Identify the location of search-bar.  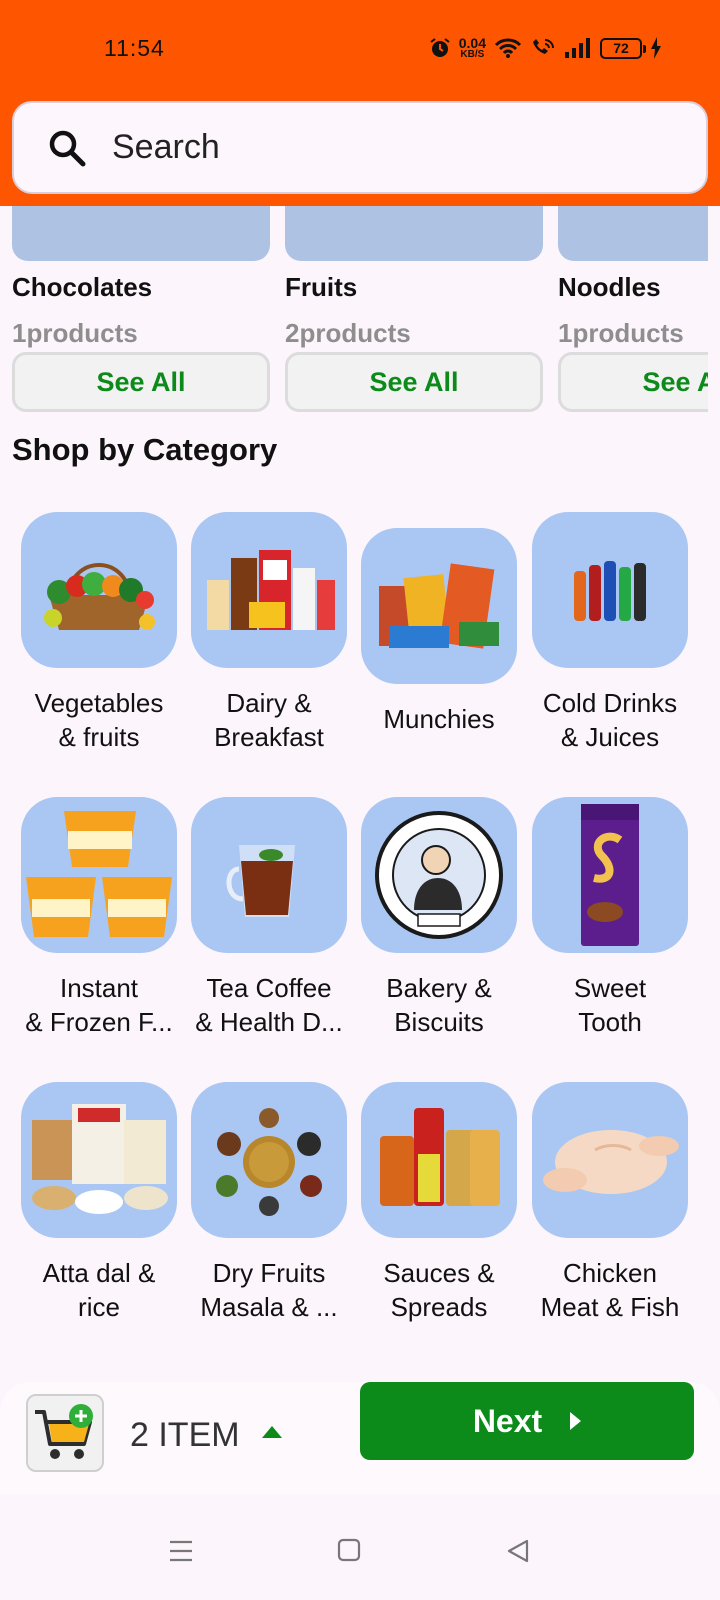
(360, 147).